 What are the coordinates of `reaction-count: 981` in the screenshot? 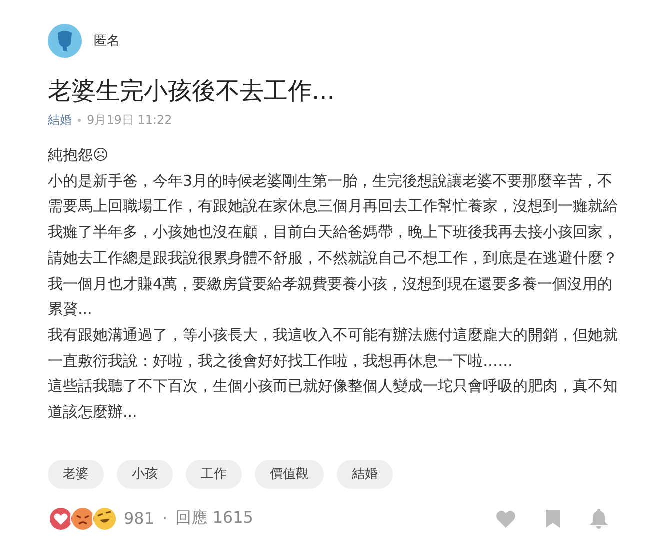 It's located at (139, 518).